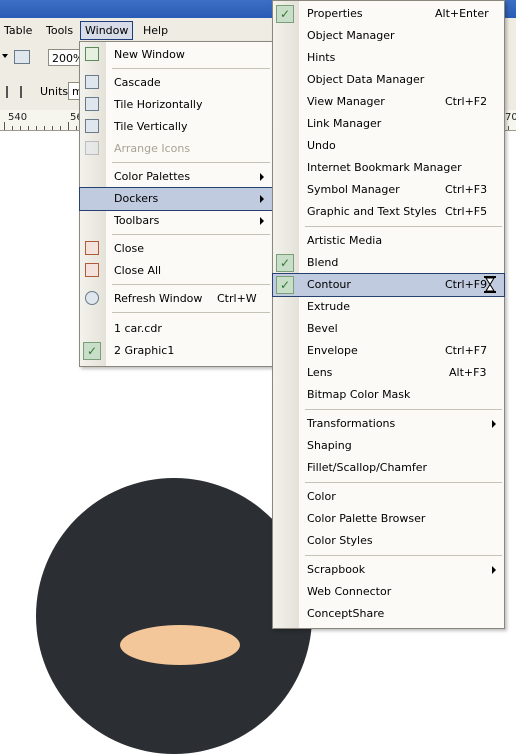  Describe the element at coordinates (176, 299) in the screenshot. I see `menu-item-refresh-window: Refresh Window Ctrl+W` at that location.